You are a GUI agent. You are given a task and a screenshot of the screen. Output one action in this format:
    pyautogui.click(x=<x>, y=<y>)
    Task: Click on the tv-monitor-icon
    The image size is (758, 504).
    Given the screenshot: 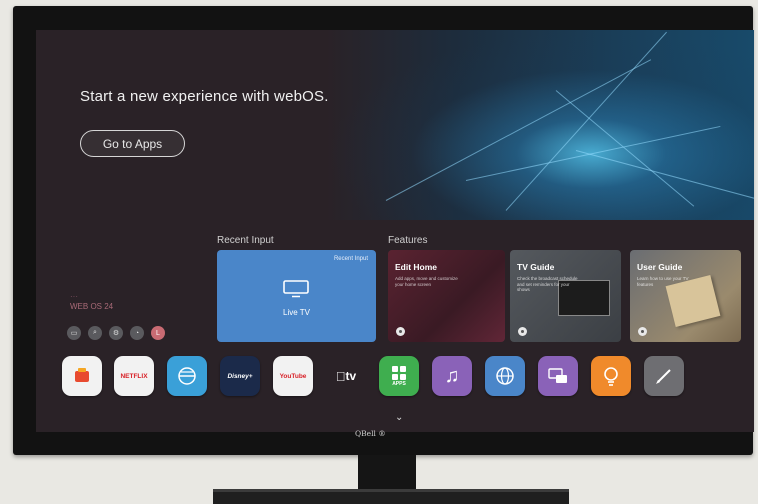 What is the action you would take?
    pyautogui.click(x=296, y=289)
    